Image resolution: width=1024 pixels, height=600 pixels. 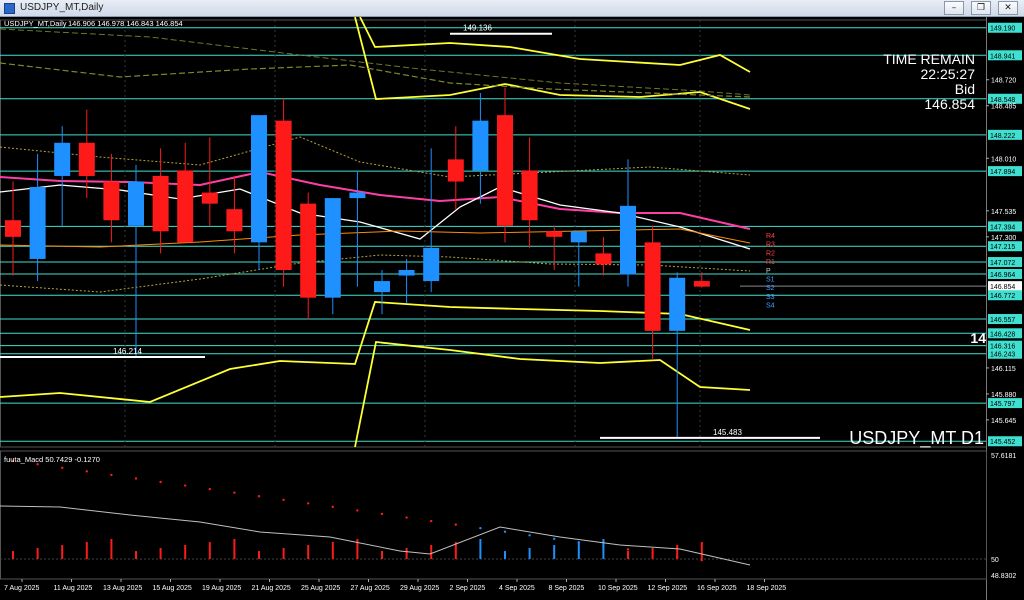 I want to click on date-label: 2 Sep 2025, so click(x=468, y=588).